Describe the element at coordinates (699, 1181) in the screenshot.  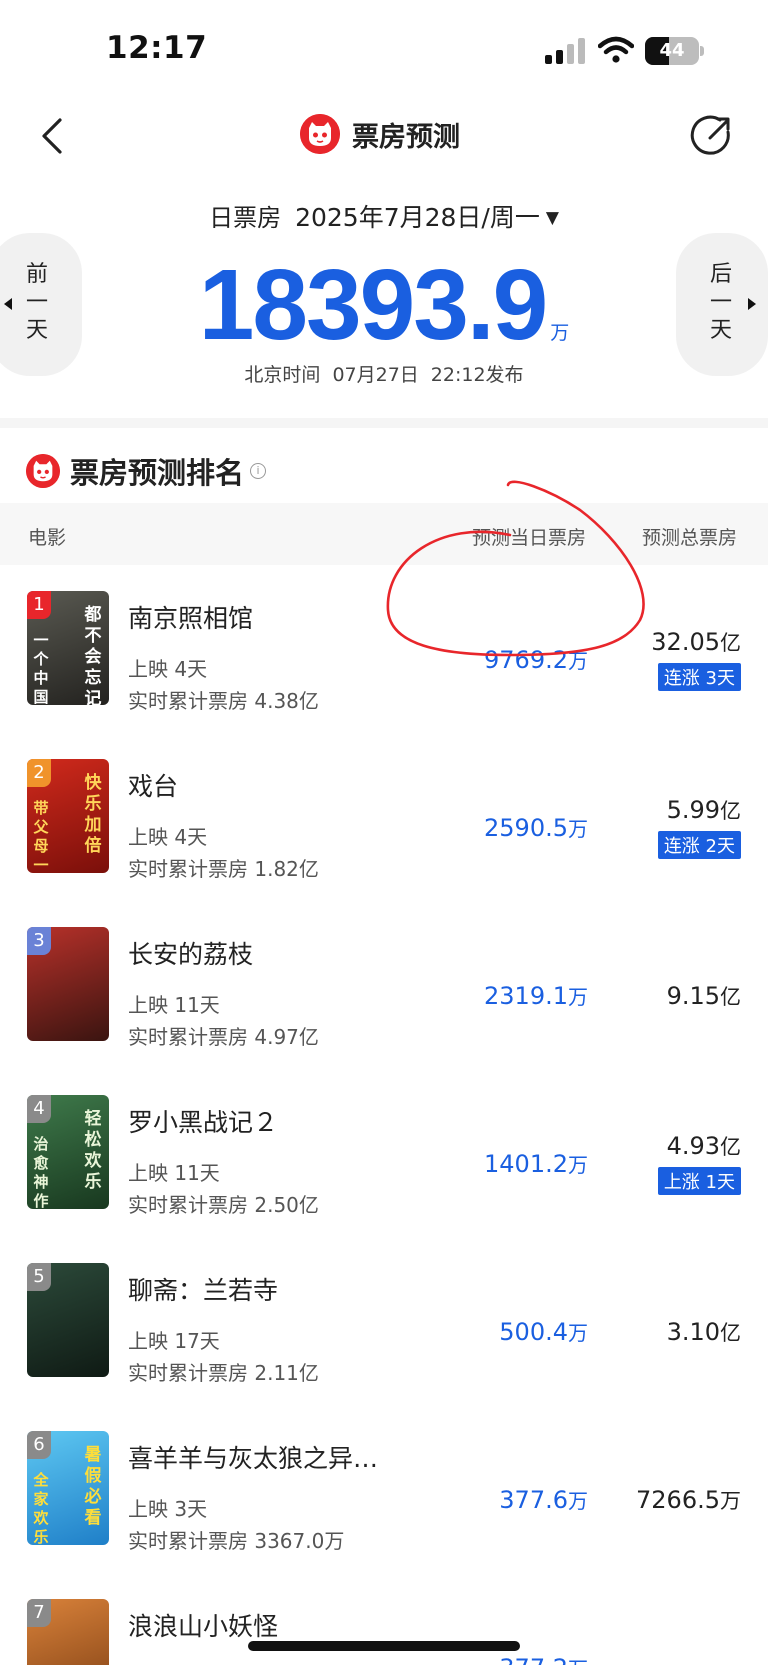
I see `trend-tag: 上涨 1天` at that location.